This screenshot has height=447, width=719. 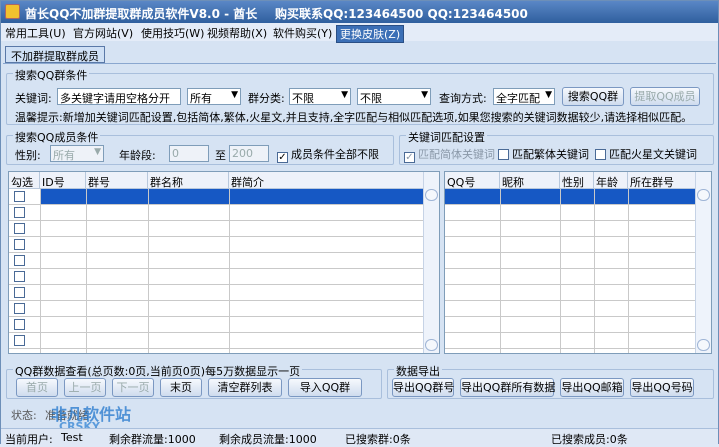 I want to click on gender-select: 所有 ▼, so click(x=77, y=153).